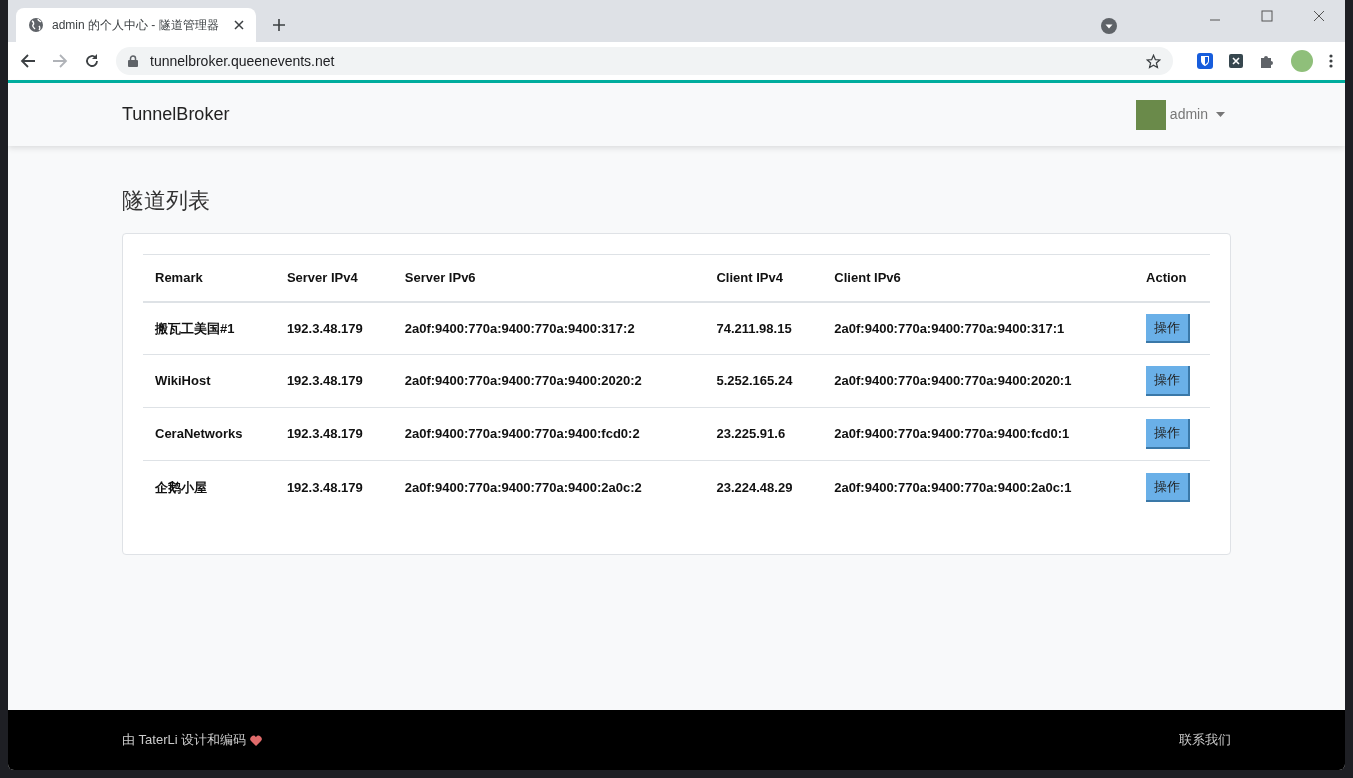  What do you see at coordinates (133, 61) in the screenshot?
I see `lock-icon` at bounding box center [133, 61].